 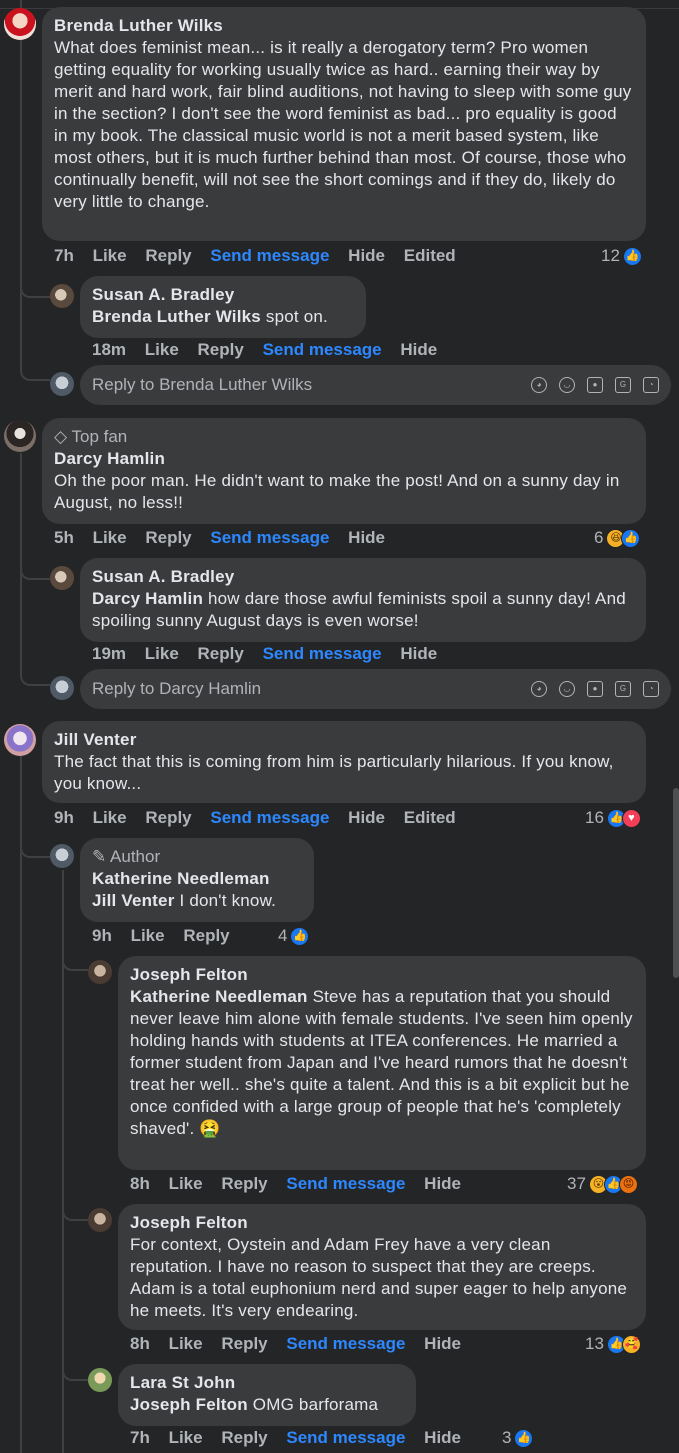 What do you see at coordinates (147, 598) in the screenshot?
I see `mention-link: Darcy Hamlin` at bounding box center [147, 598].